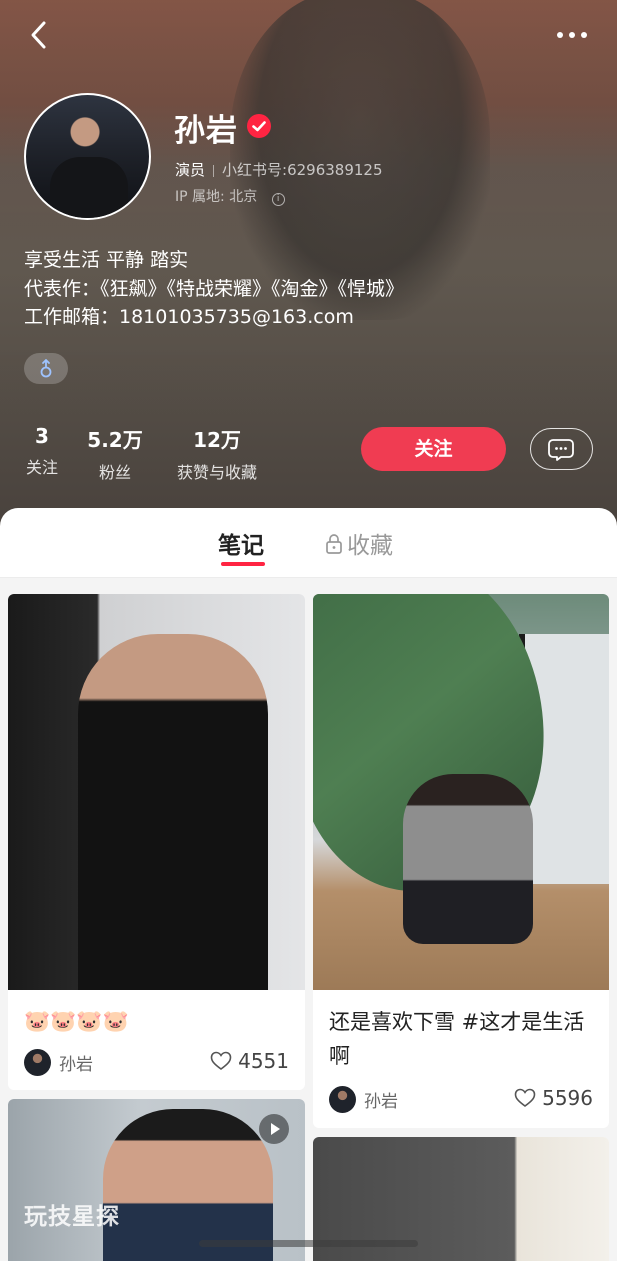 The height and width of the screenshot is (1261, 617). Describe the element at coordinates (278, 199) in the screenshot. I see `info-icon: i` at that location.